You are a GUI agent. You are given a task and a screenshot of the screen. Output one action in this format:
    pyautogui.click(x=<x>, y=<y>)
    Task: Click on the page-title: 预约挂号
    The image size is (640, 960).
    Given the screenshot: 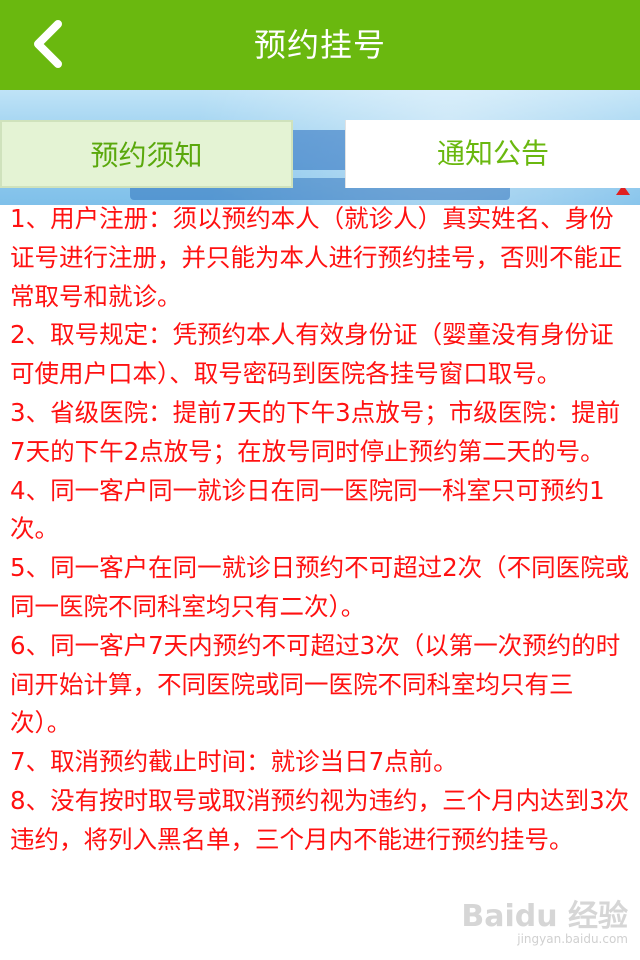 What is the action you would take?
    pyautogui.click(x=319, y=45)
    